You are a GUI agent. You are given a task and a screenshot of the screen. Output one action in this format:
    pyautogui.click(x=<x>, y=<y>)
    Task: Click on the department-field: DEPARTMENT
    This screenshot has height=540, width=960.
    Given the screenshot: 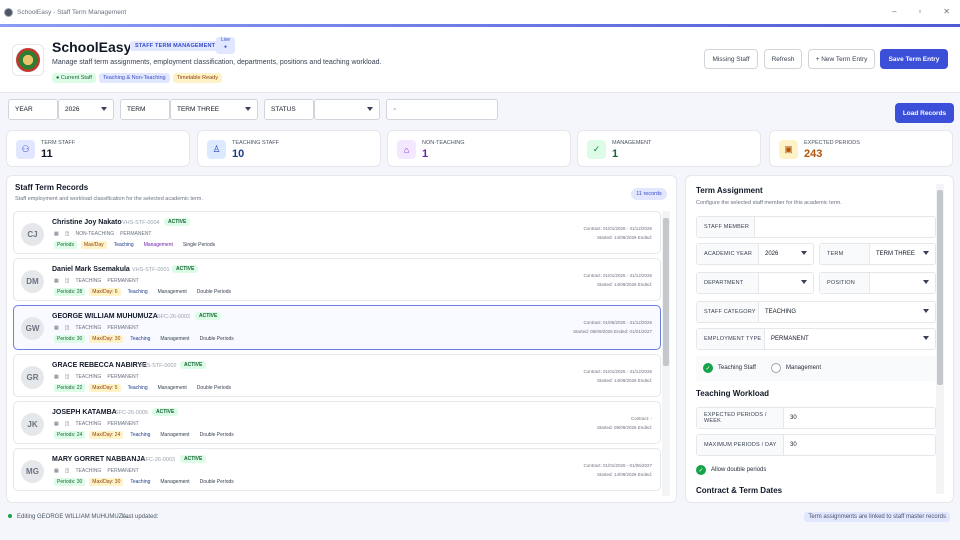 What is the action you would take?
    pyautogui.click(x=755, y=283)
    